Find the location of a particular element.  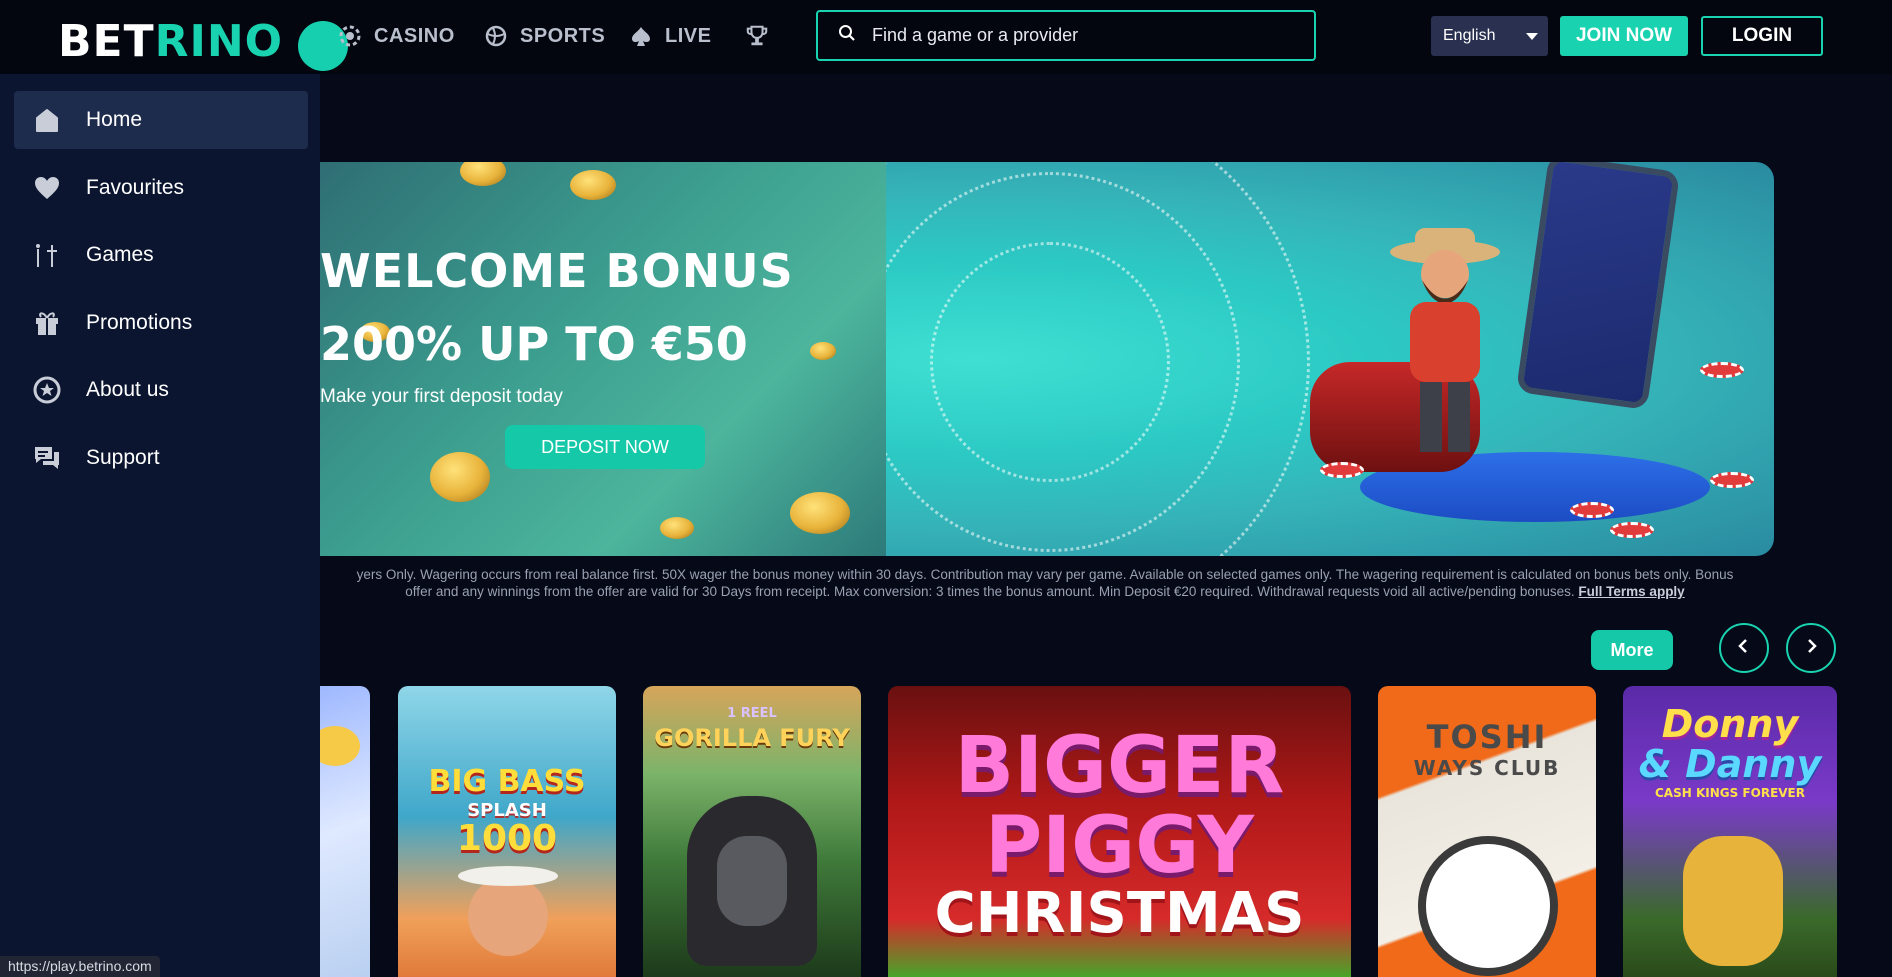

sidebar-item-label: Games is located at coordinates (120, 254).